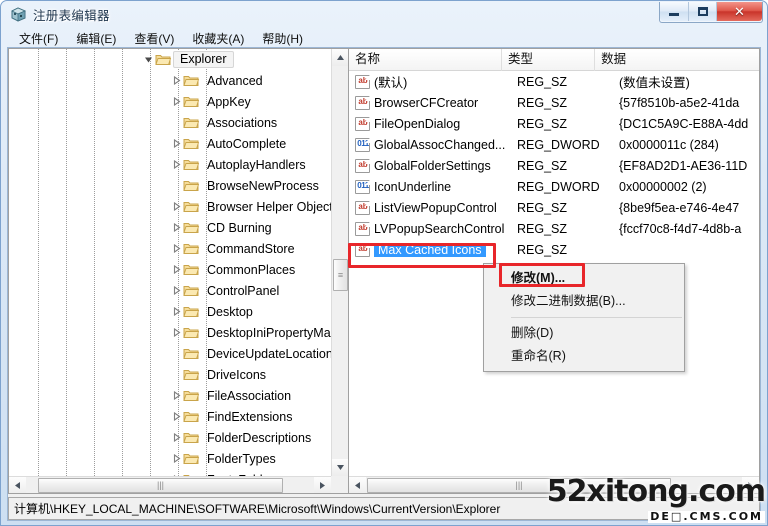 Image resolution: width=768 pixels, height=526 pixels. I want to click on tree-item-cd-burning: CD Burning, so click(170, 227).